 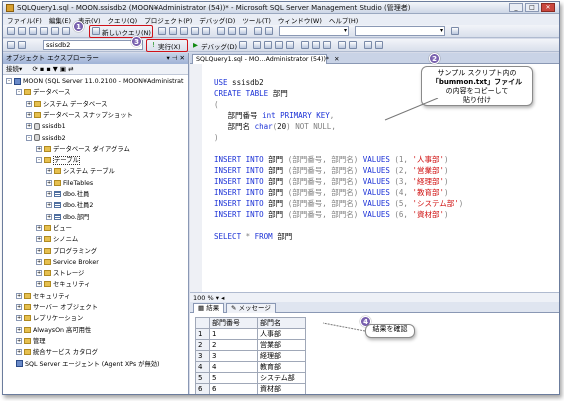 I want to click on close-tab-icon: ✕, so click(x=336, y=59).